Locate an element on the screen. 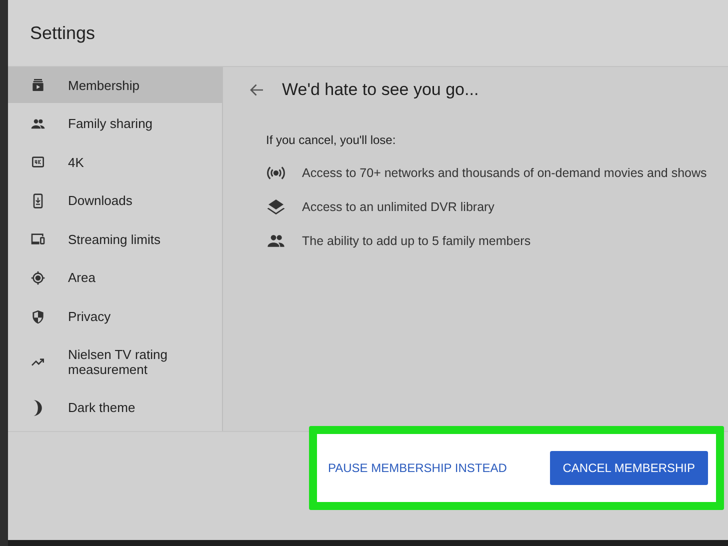  benefit-text: The ability to add up to 5 family members is located at coordinates (416, 241).